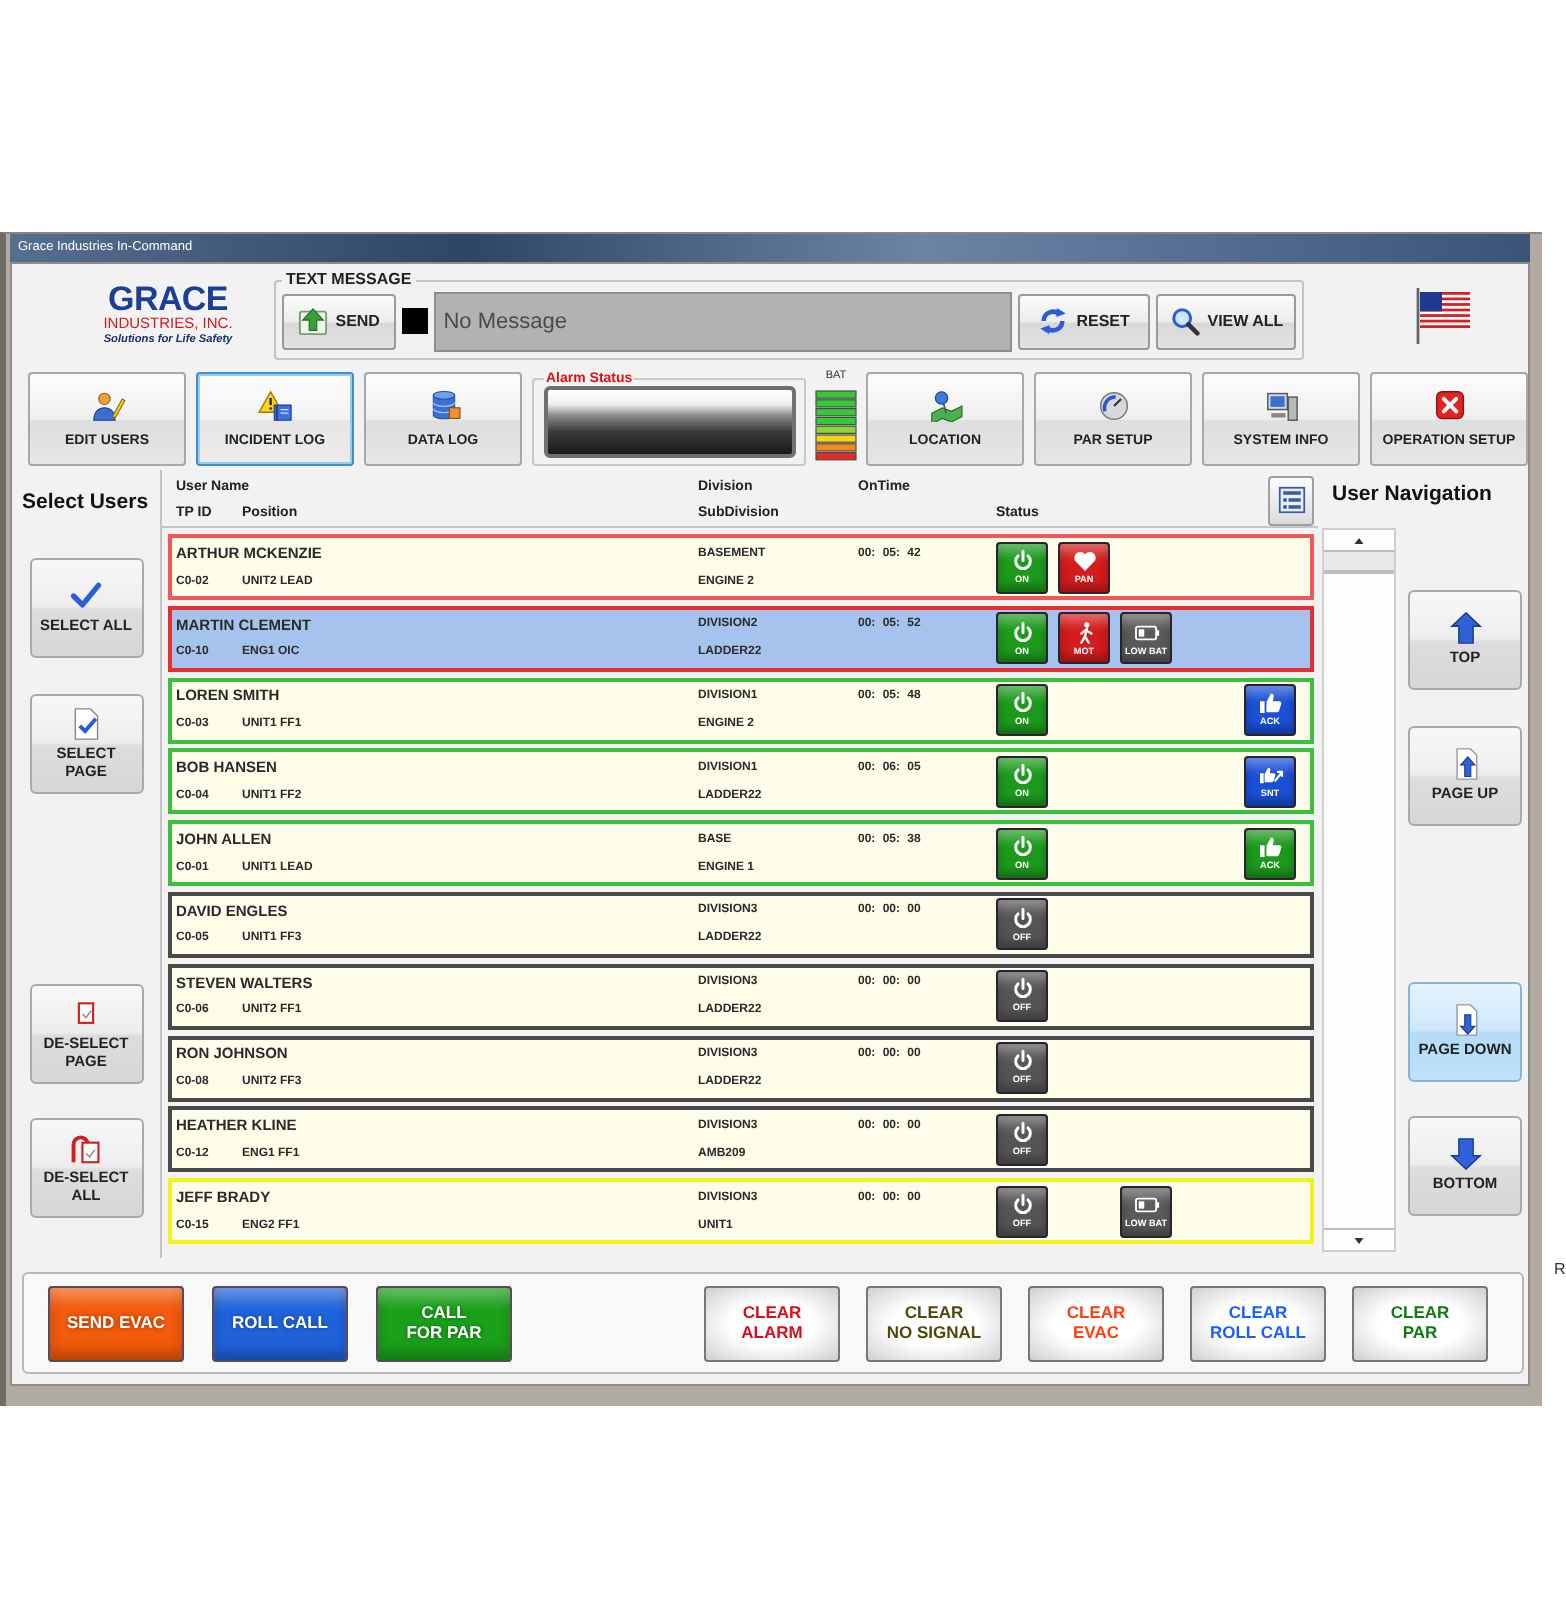 The width and height of the screenshot is (1566, 1600). Describe the element at coordinates (1184, 321) in the screenshot. I see `search-icon` at that location.